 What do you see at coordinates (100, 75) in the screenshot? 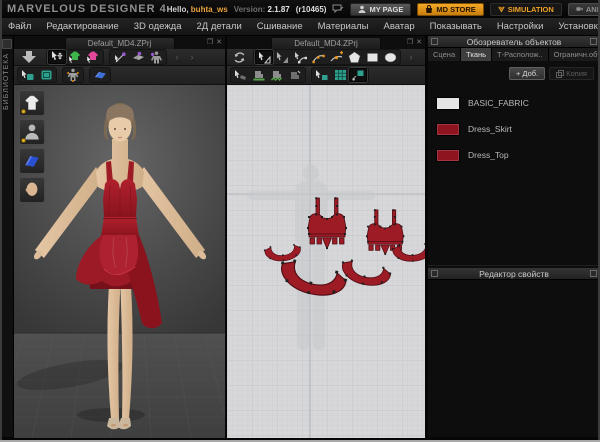
I see `show-plane-icon` at bounding box center [100, 75].